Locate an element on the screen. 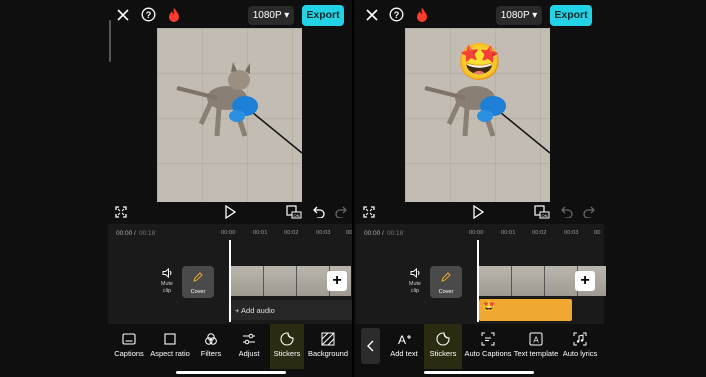  adjust-icon is located at coordinates (249, 339).